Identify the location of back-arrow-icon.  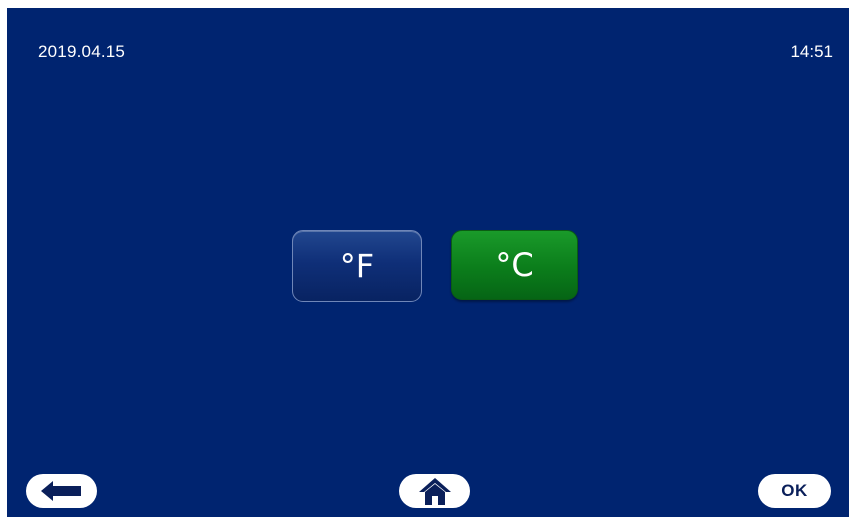
(60, 491).